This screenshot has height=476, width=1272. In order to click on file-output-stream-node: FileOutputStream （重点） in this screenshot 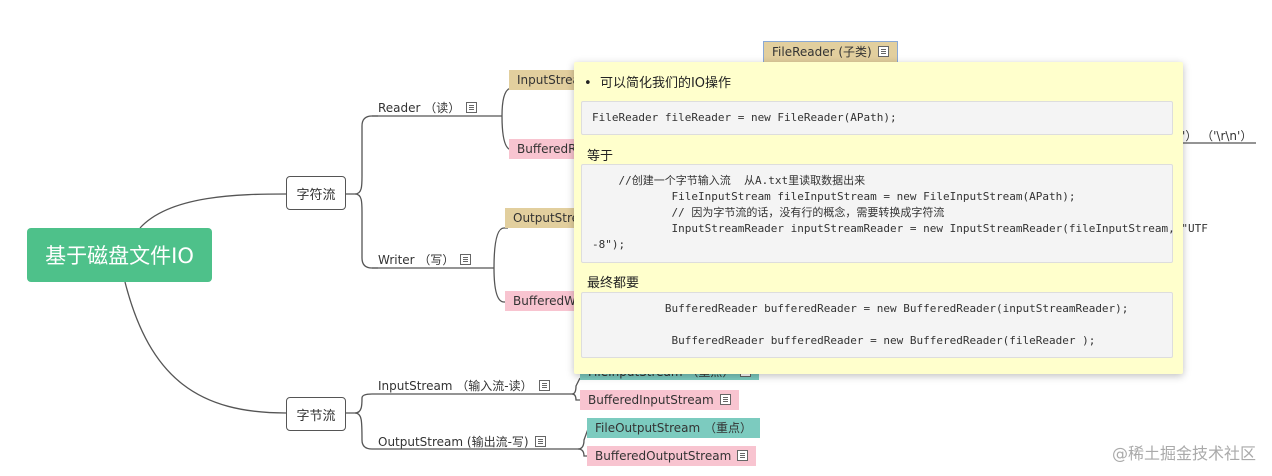, I will do `click(673, 428)`.